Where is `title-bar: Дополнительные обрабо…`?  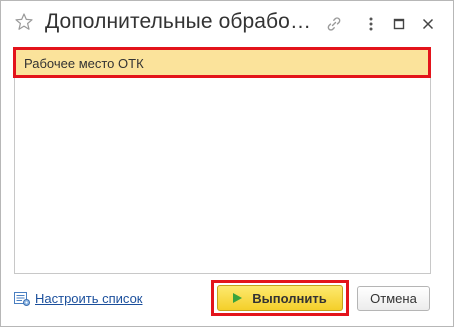
title-bar: Дополнительные обрабо… is located at coordinates (227, 23).